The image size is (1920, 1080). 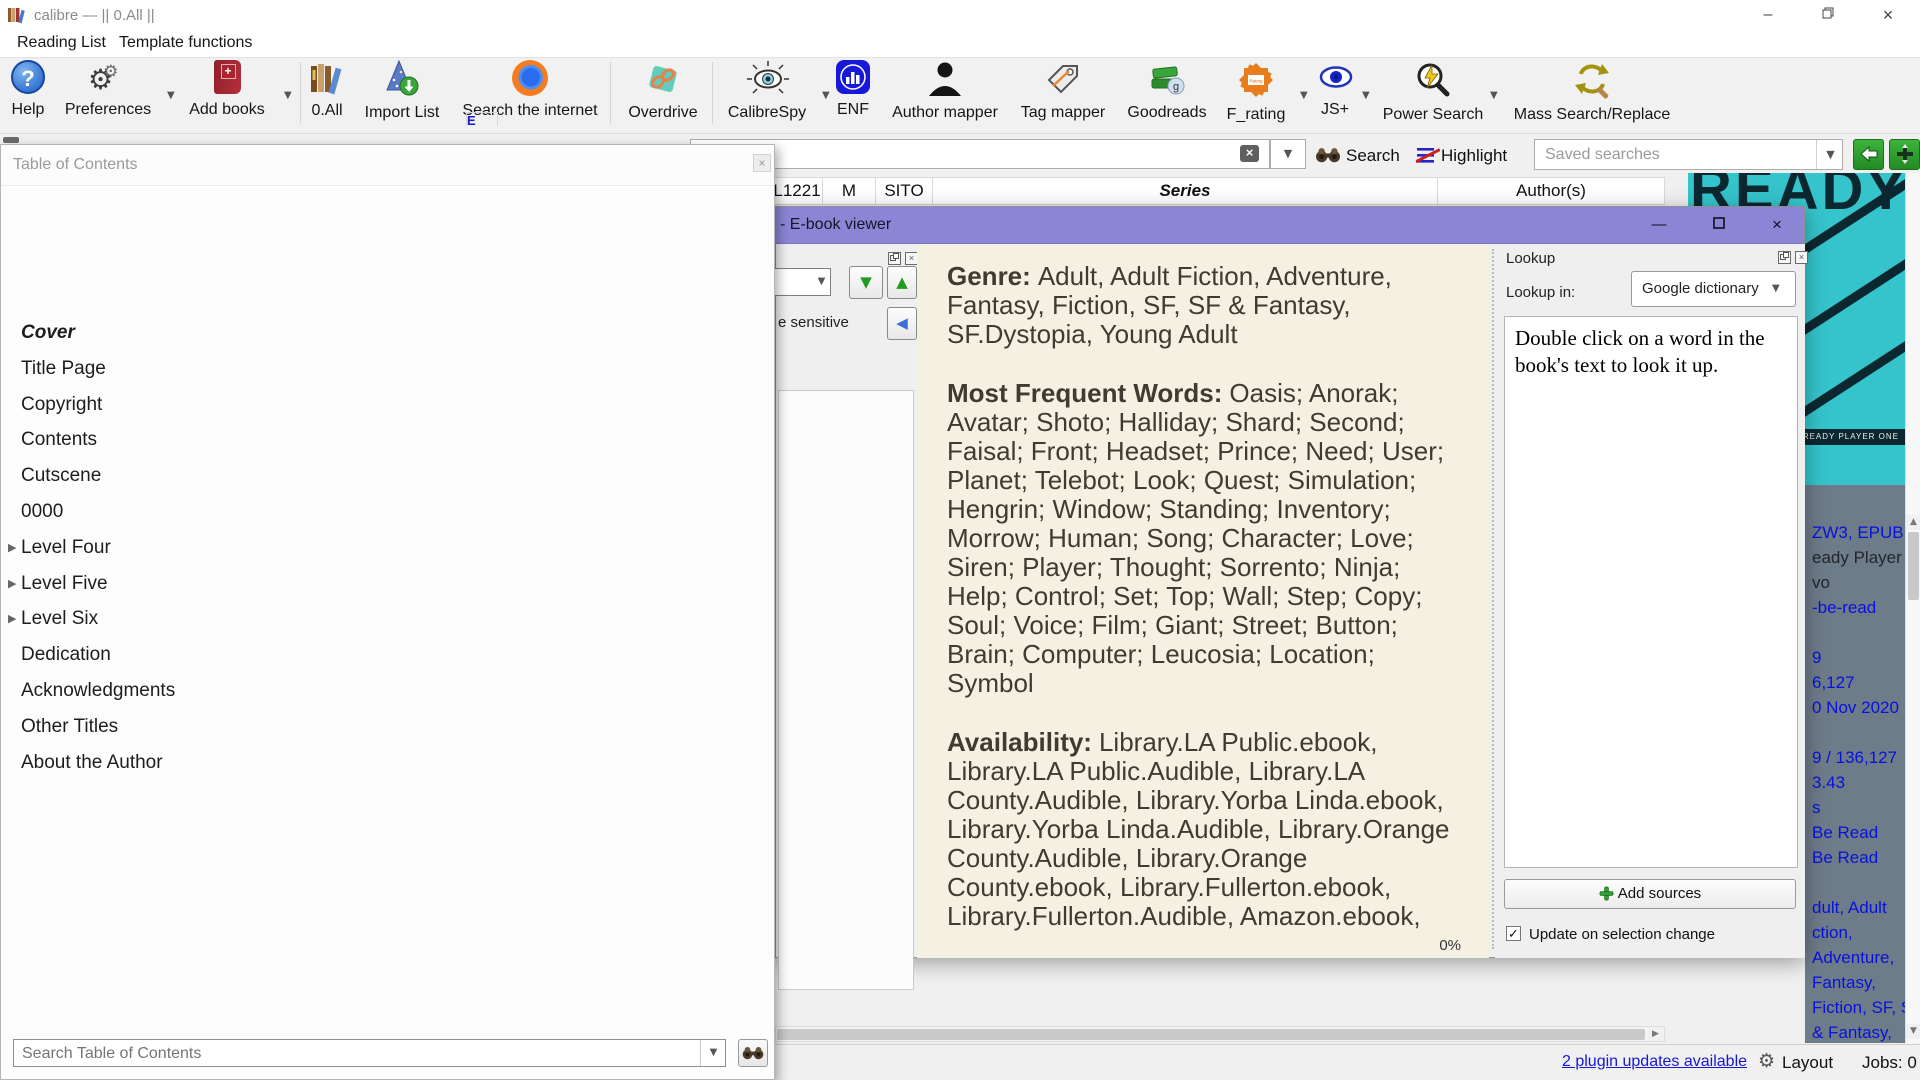 What do you see at coordinates (1844, 983) in the screenshot?
I see `book-detail-line: Fantasy,` at bounding box center [1844, 983].